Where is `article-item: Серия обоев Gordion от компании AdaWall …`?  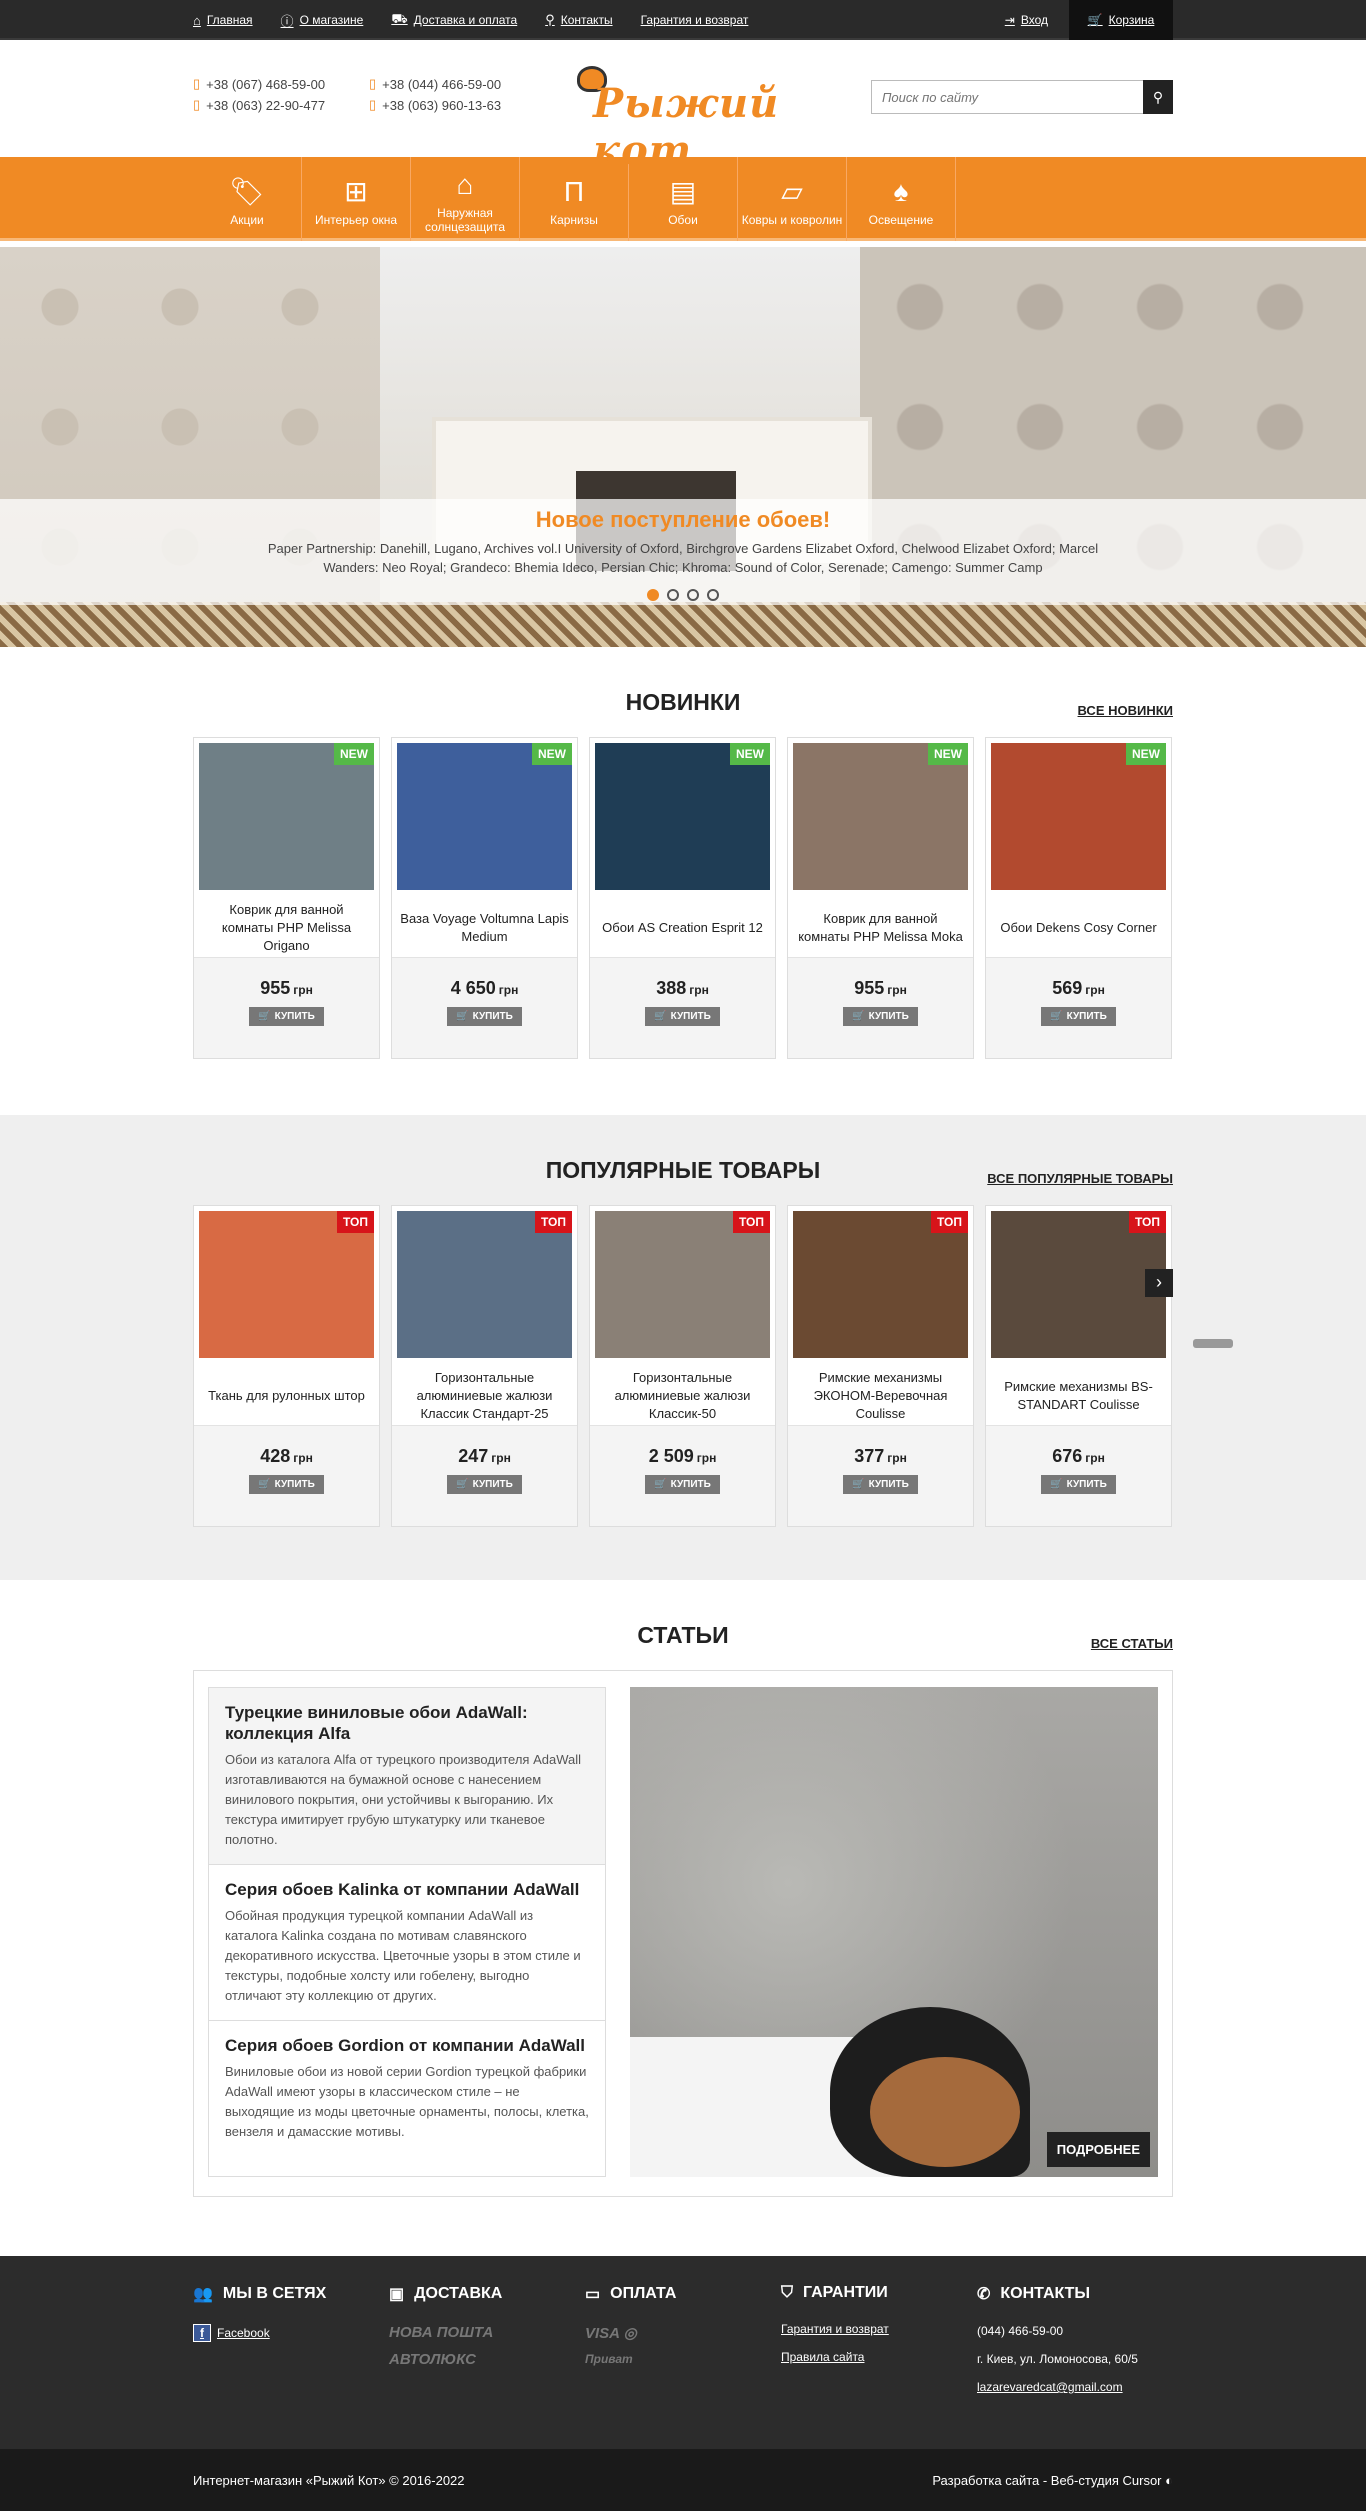 article-item: Серия обоев Gordion от компании AdaWall … is located at coordinates (407, 2088).